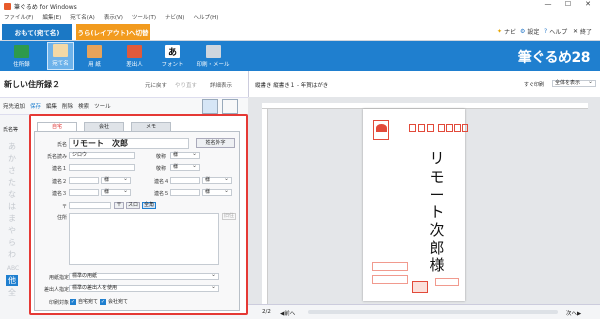  What do you see at coordinates (60, 64) in the screenshot?
I see `ribbon-label: 宛て名` at bounding box center [60, 64].